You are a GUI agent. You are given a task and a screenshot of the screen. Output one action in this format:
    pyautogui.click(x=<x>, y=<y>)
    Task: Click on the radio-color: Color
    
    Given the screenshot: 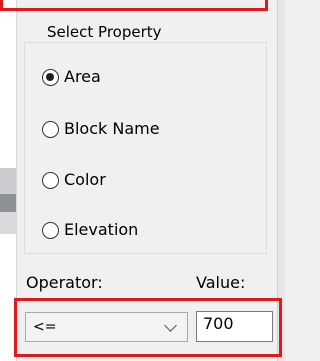 What is the action you would take?
    pyautogui.click(x=74, y=180)
    